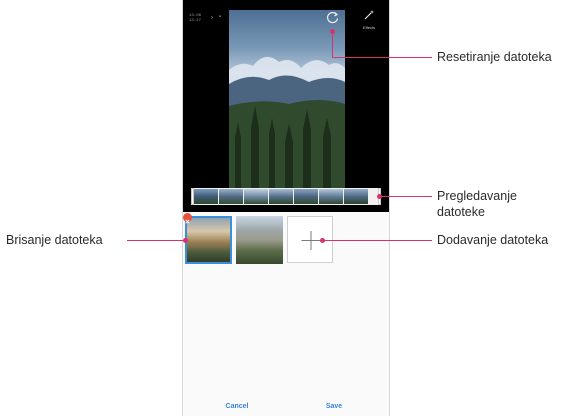 The image size is (577, 416). Describe the element at coordinates (334, 406) in the screenshot. I see `save-button: Save` at that location.